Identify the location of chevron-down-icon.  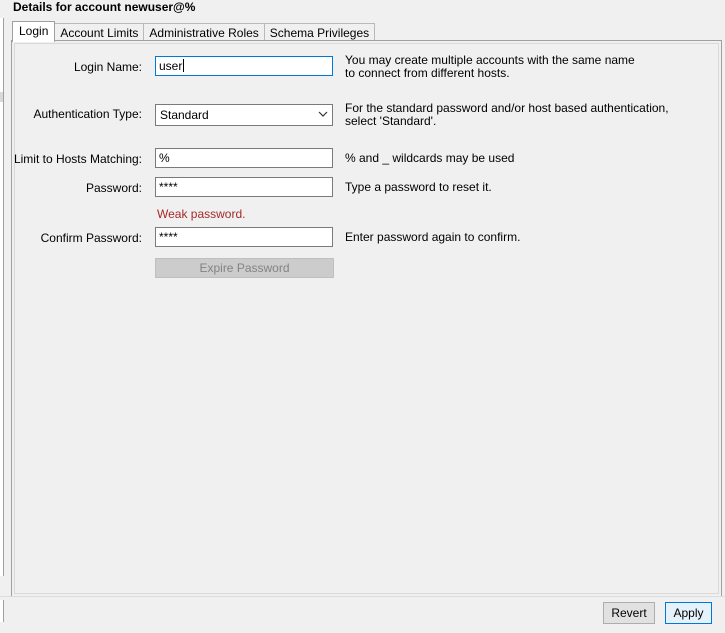
(323, 114).